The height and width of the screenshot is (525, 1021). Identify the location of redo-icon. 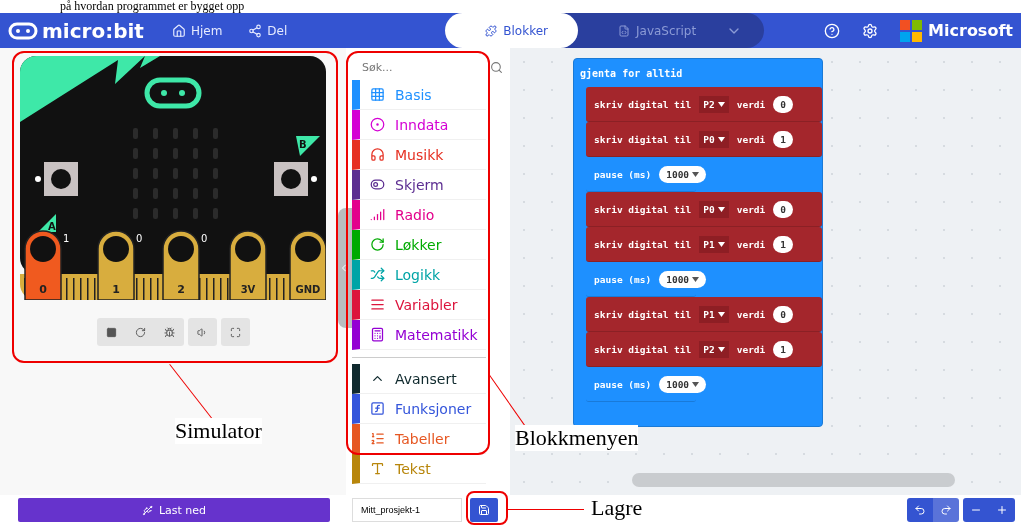
(946, 510).